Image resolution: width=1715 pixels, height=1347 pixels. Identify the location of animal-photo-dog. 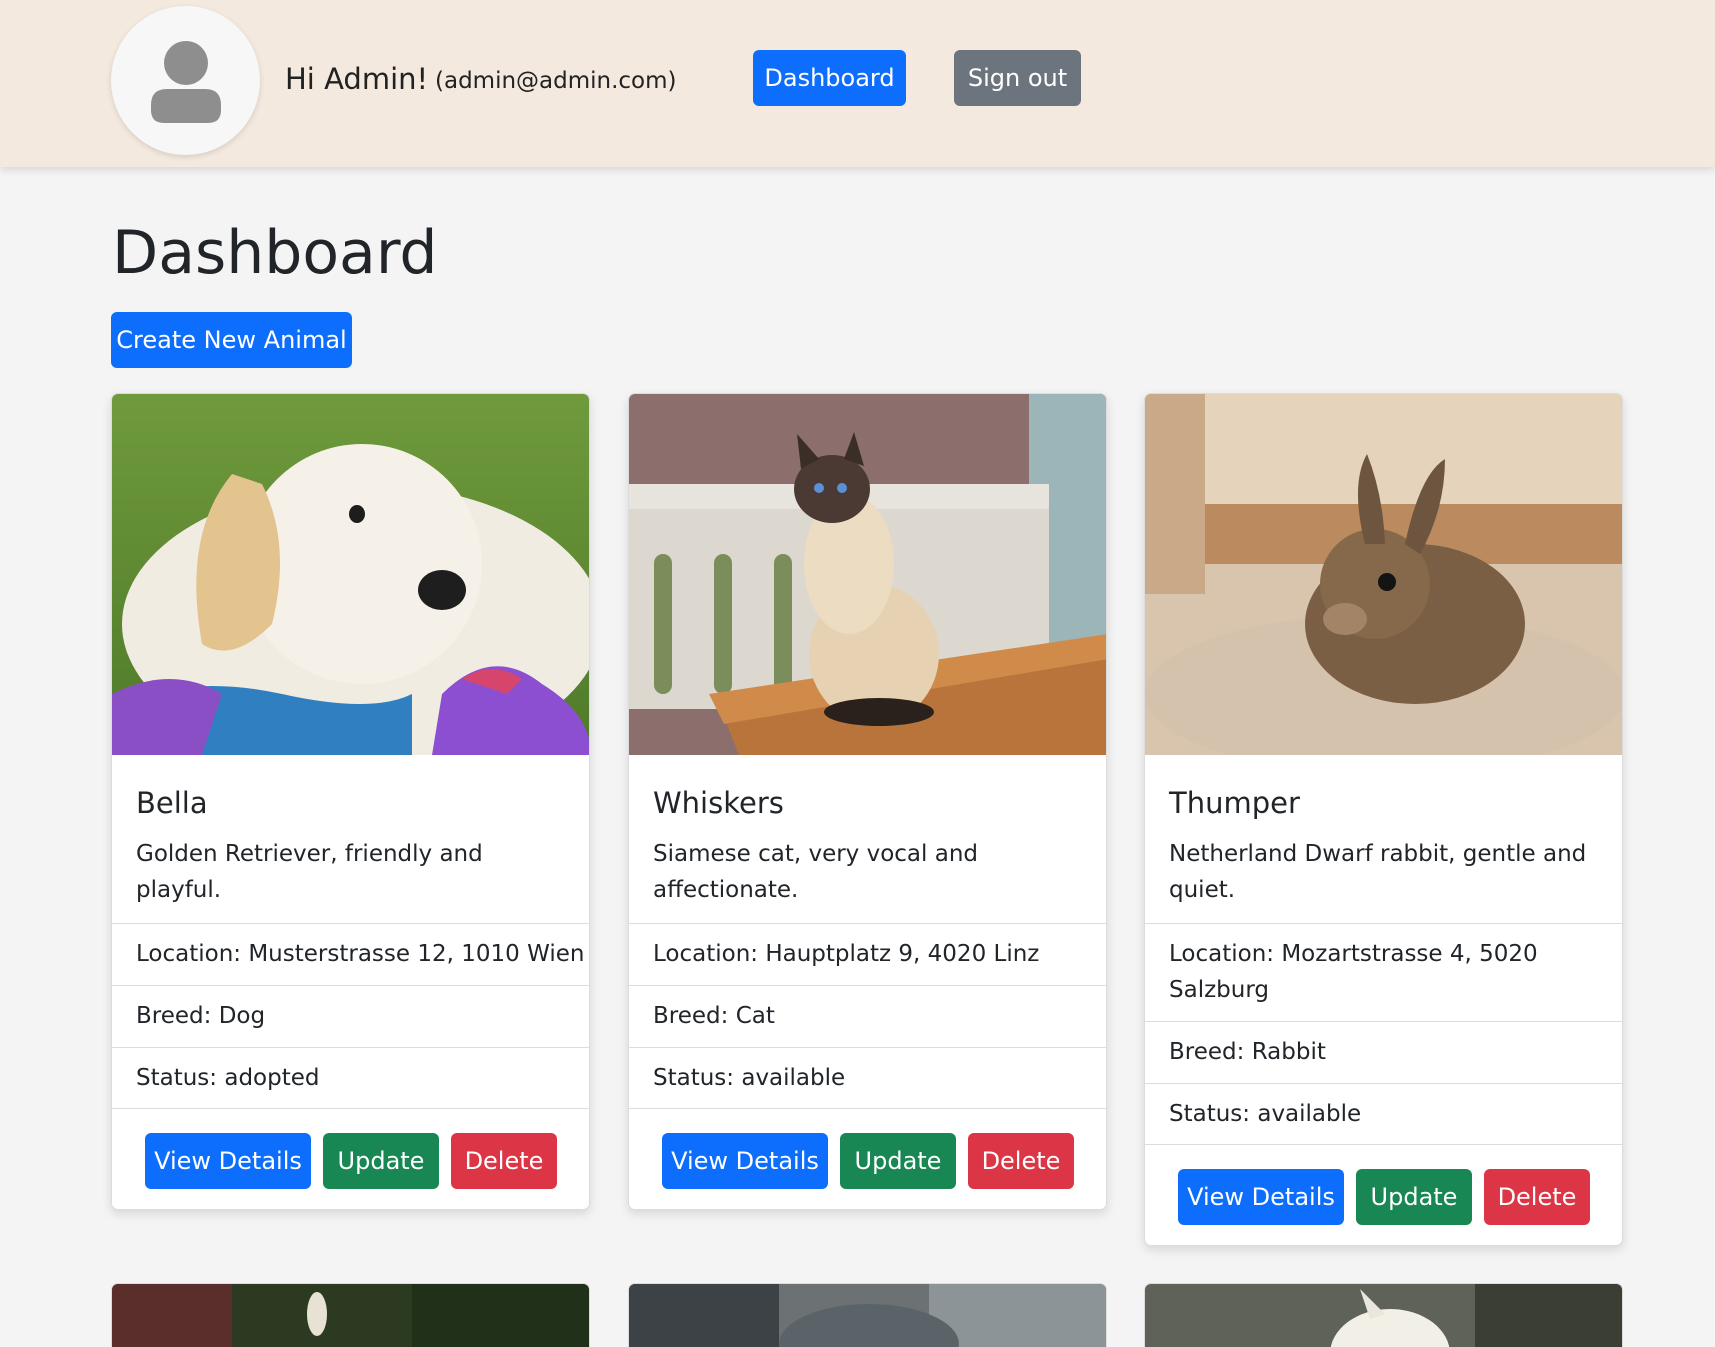
(350, 574).